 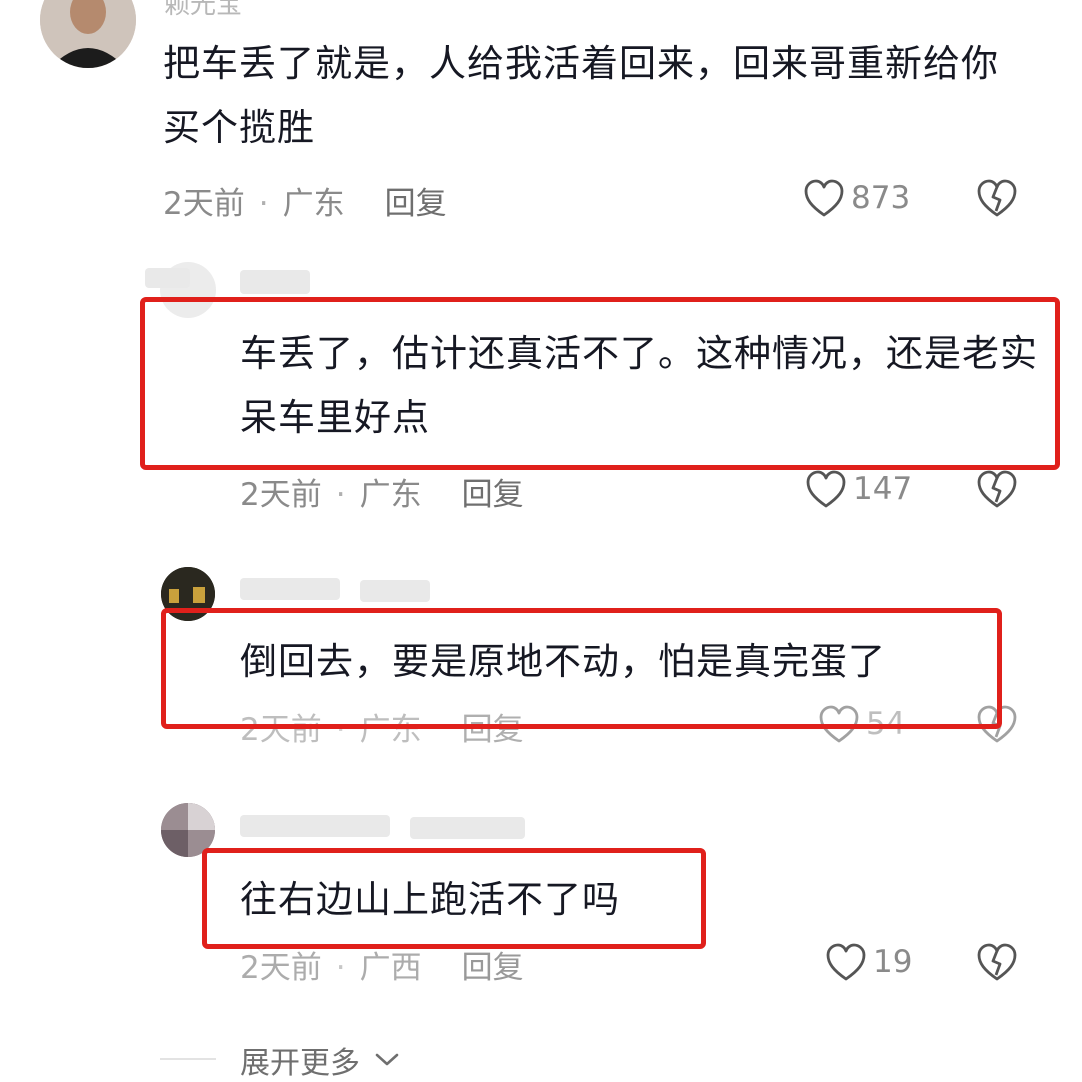 What do you see at coordinates (88, 34) in the screenshot?
I see `avatar` at bounding box center [88, 34].